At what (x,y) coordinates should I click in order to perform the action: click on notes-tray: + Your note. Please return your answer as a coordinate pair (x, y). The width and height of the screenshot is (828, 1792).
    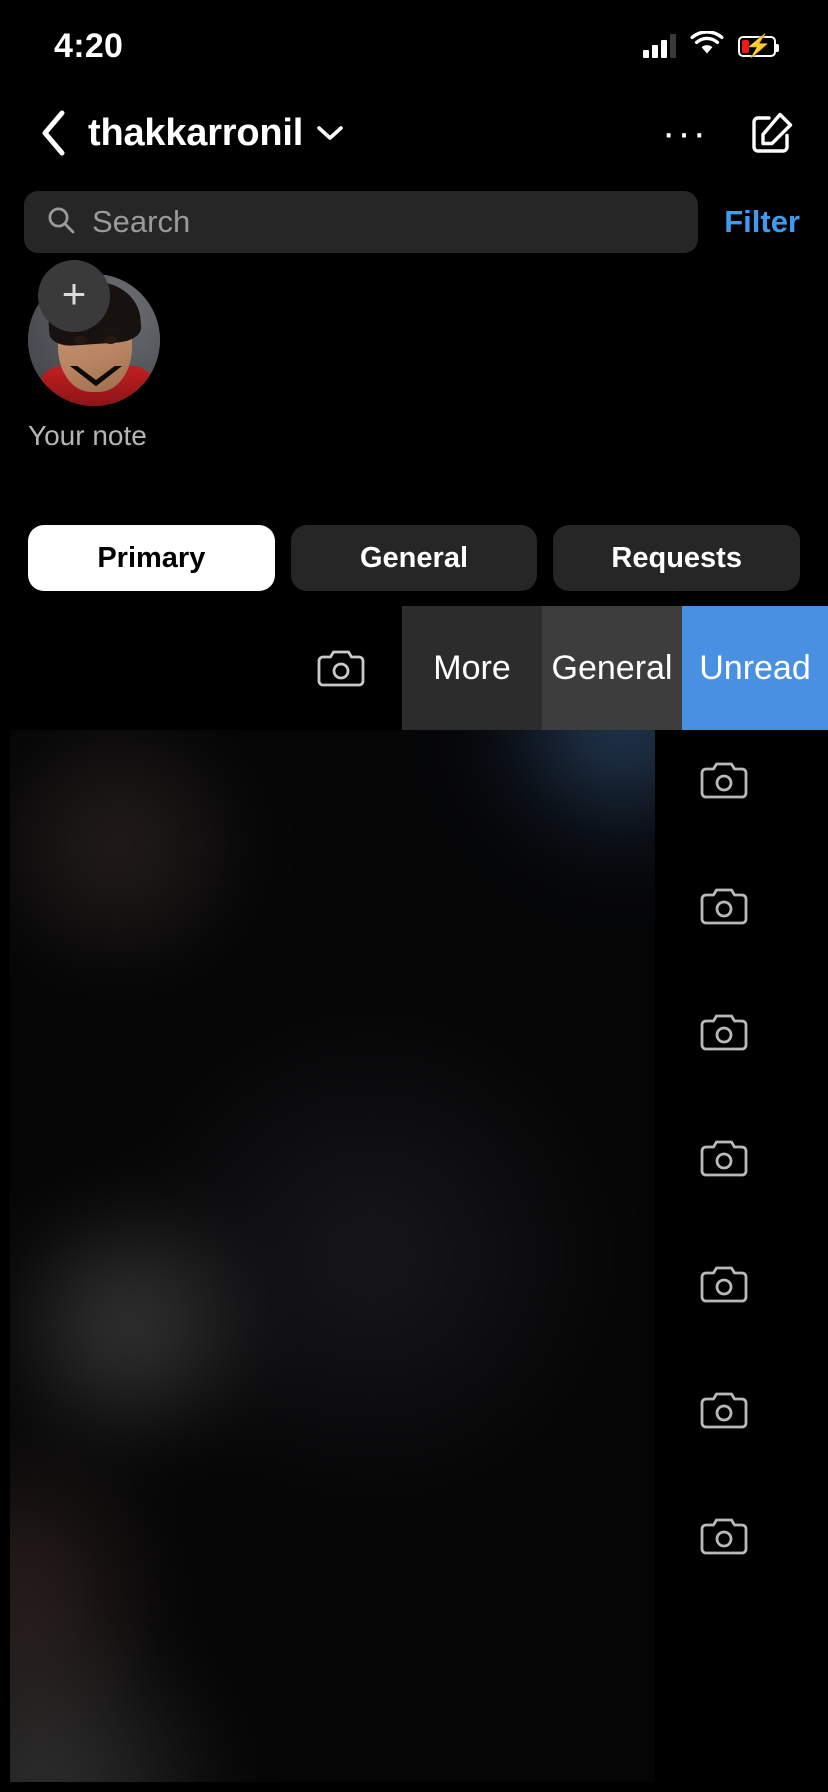
    Looking at the image, I should click on (414, 385).